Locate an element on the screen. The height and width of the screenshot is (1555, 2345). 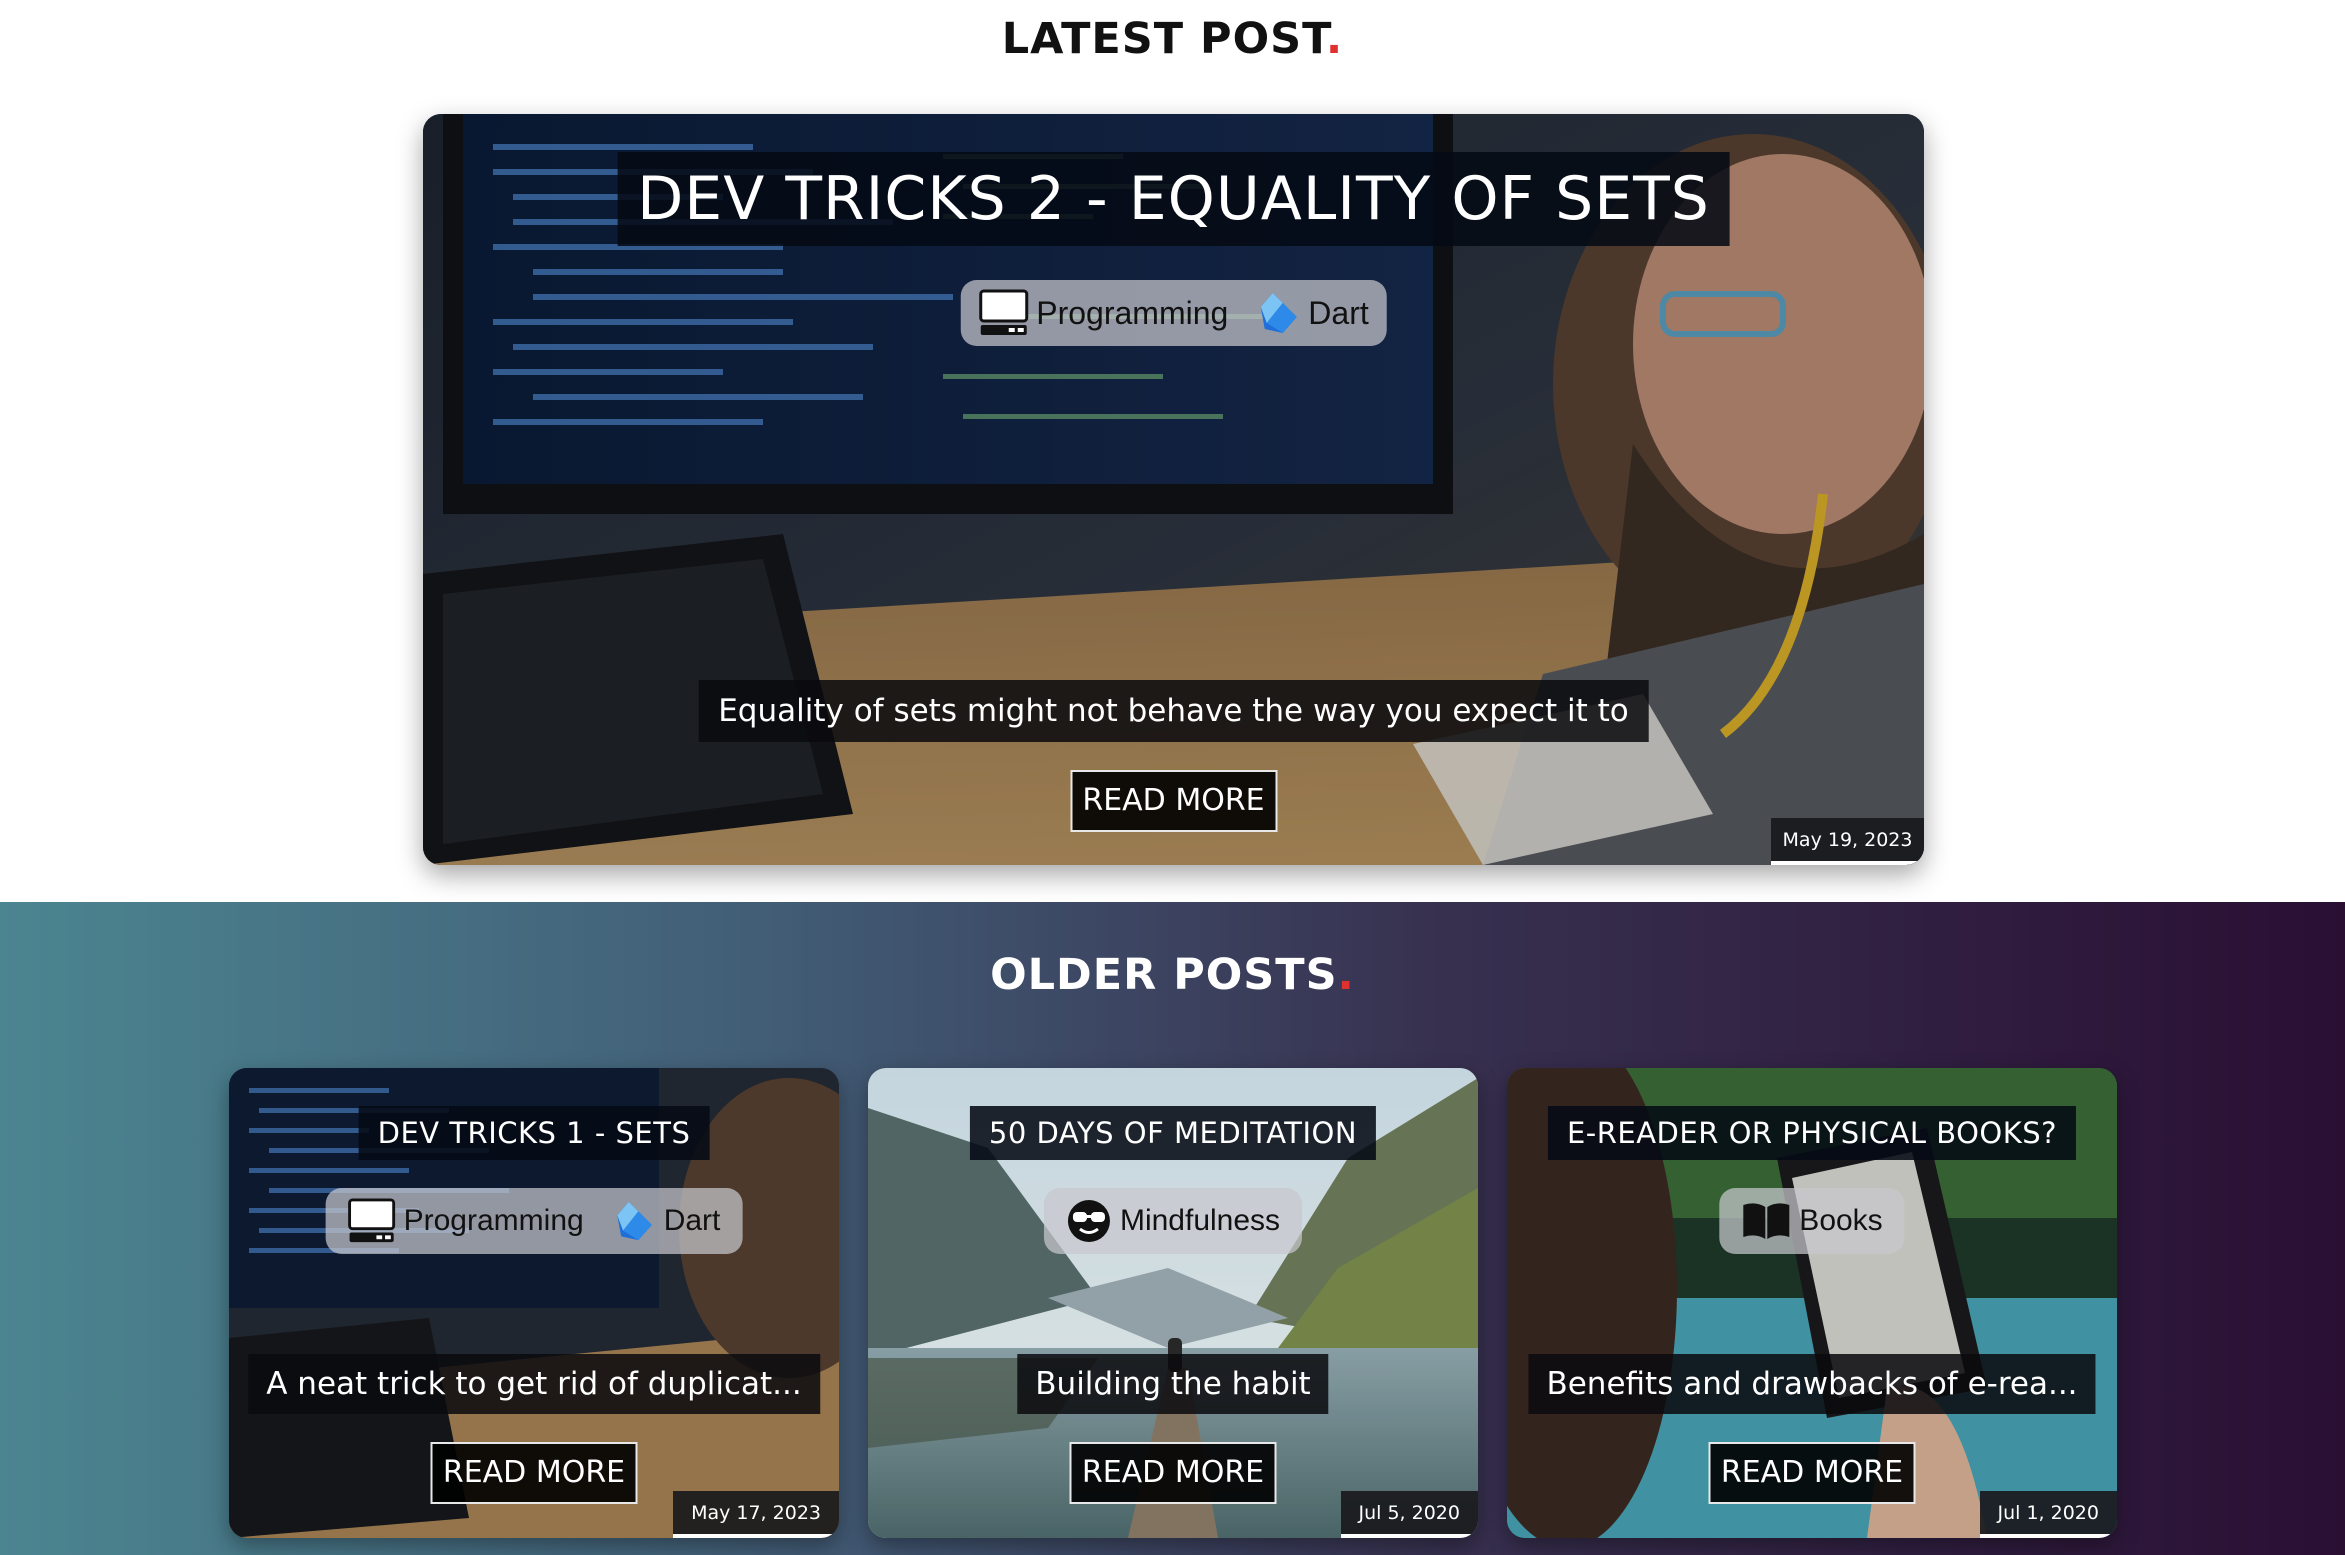
post-tags: Mindfulness is located at coordinates (1173, 1221).